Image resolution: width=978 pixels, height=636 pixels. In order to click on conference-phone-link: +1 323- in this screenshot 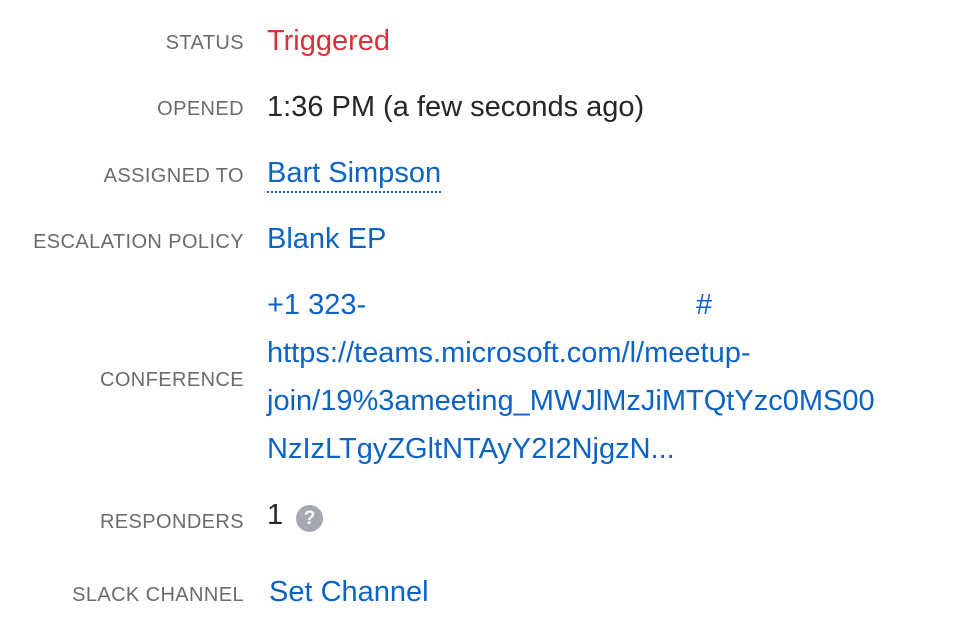, I will do `click(316, 305)`.